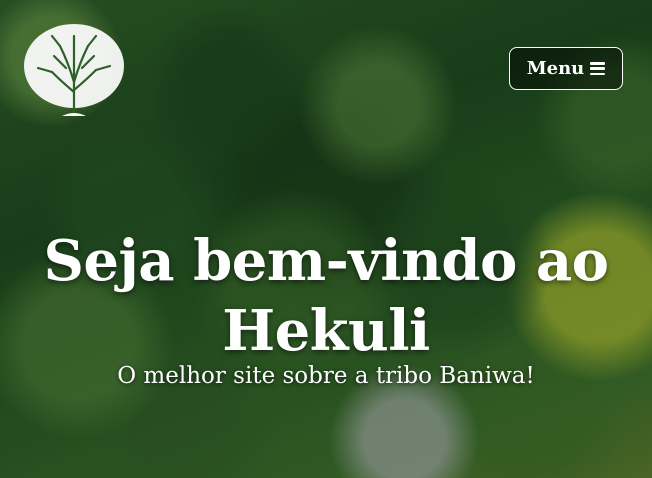 The height and width of the screenshot is (478, 652). What do you see at coordinates (326, 261) in the screenshot?
I see `title-line-1: Seja bem-vindo ao` at bounding box center [326, 261].